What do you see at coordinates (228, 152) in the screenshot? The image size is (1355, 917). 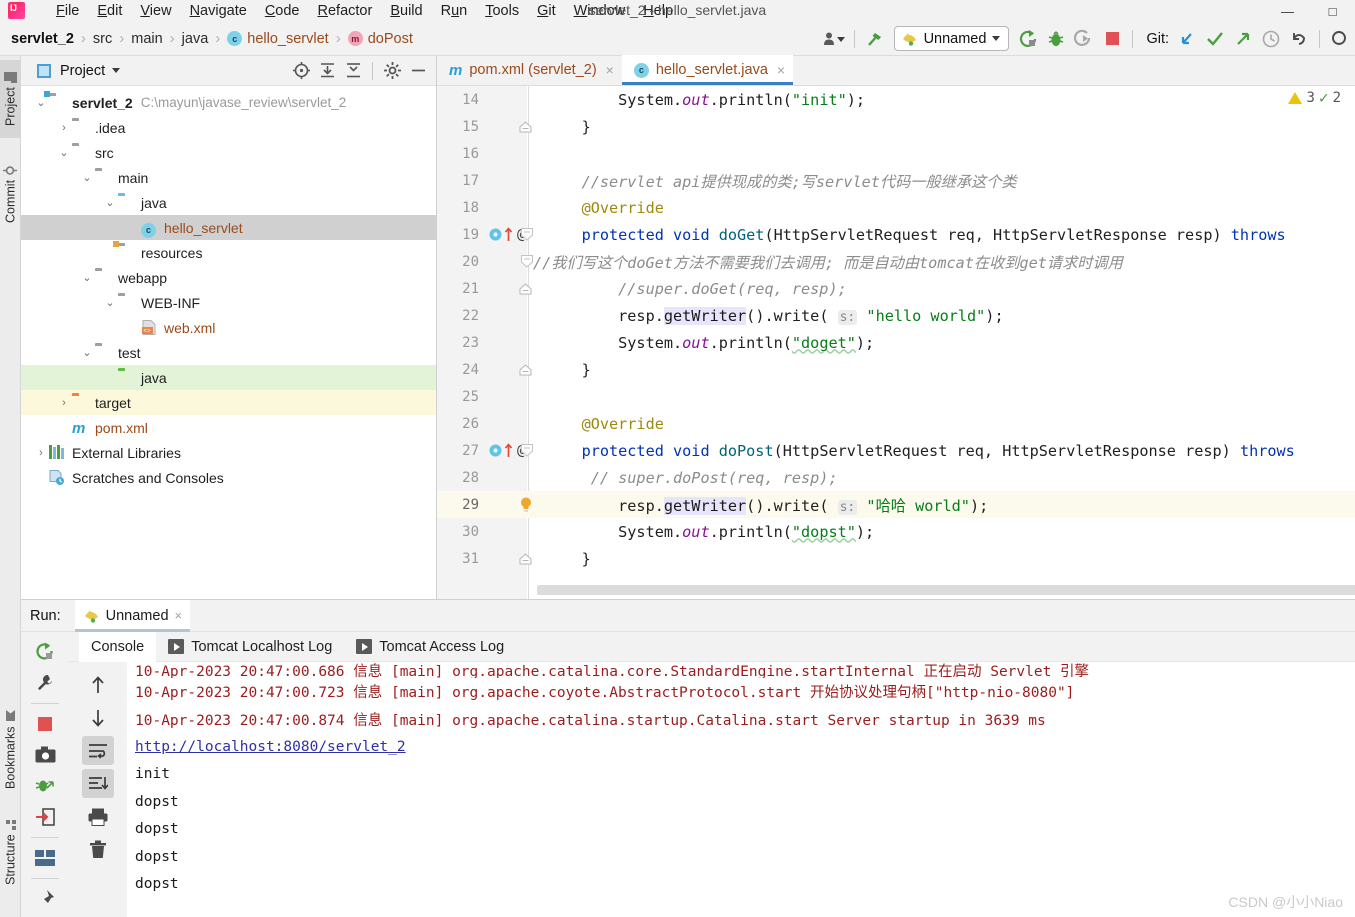 I see `tree-node-src: ⌄ src` at bounding box center [228, 152].